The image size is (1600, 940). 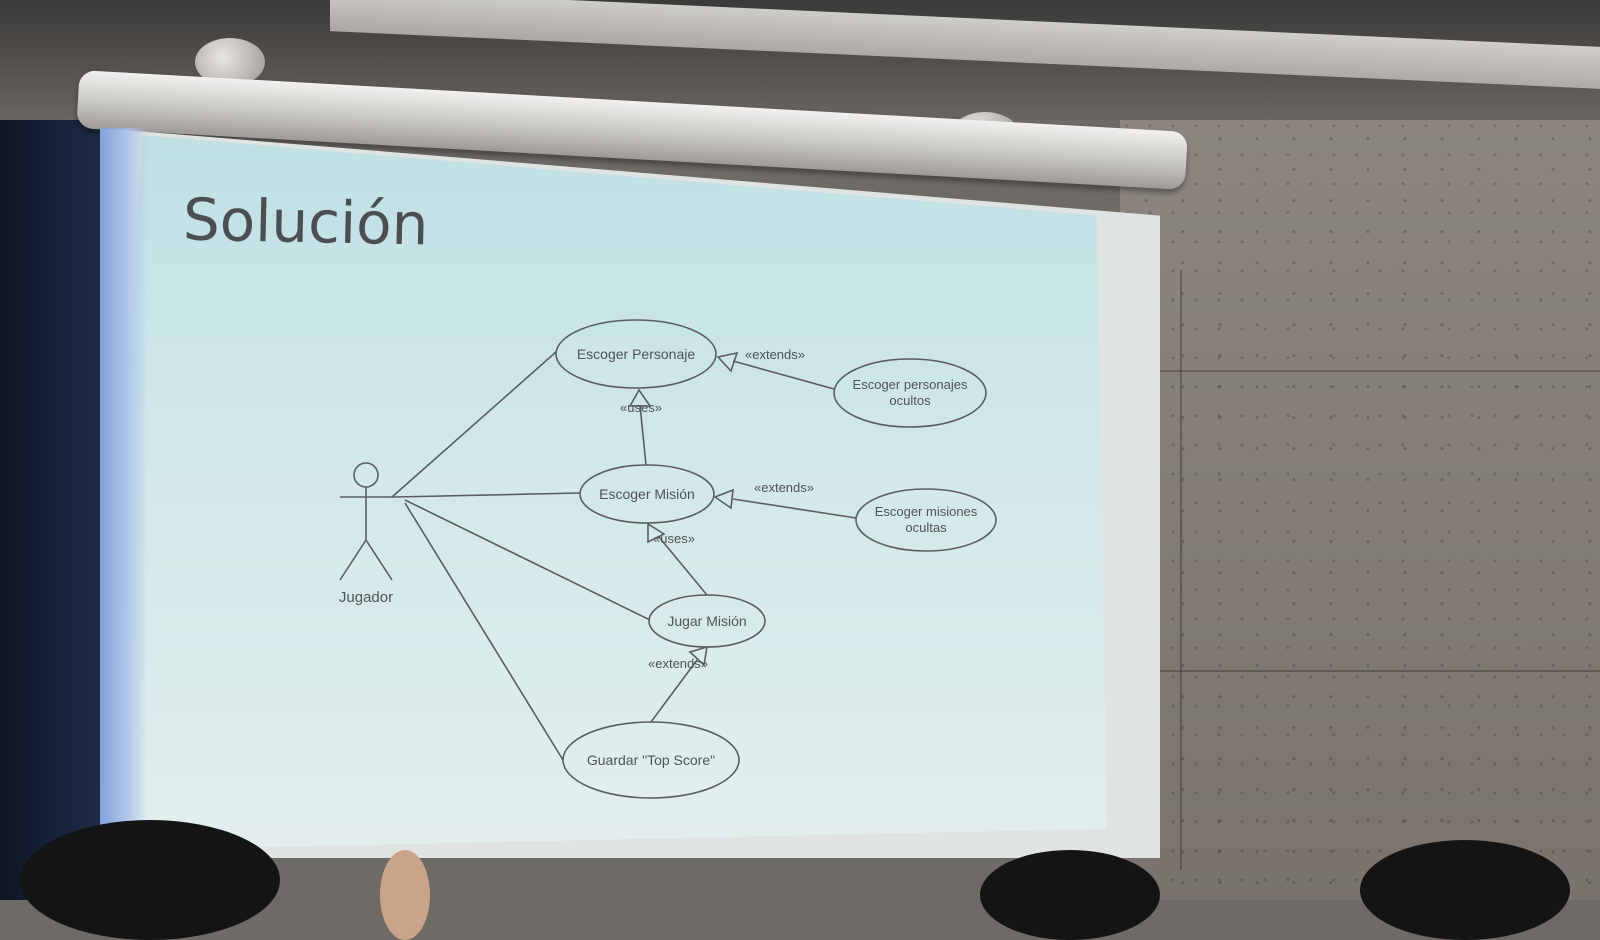 I want to click on use-case-escoger-personaje: Escoger Personaje, so click(x=636, y=354).